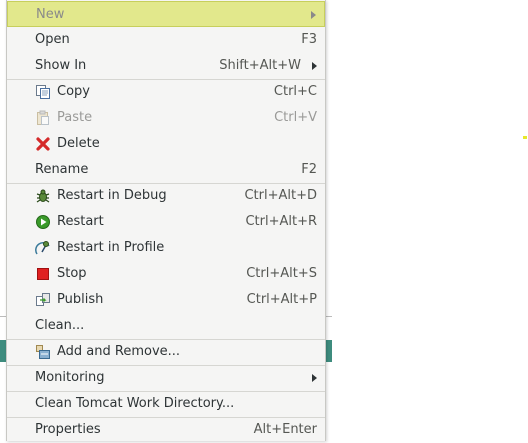  Describe the element at coordinates (43, 118) in the screenshot. I see `paste-icon` at that location.